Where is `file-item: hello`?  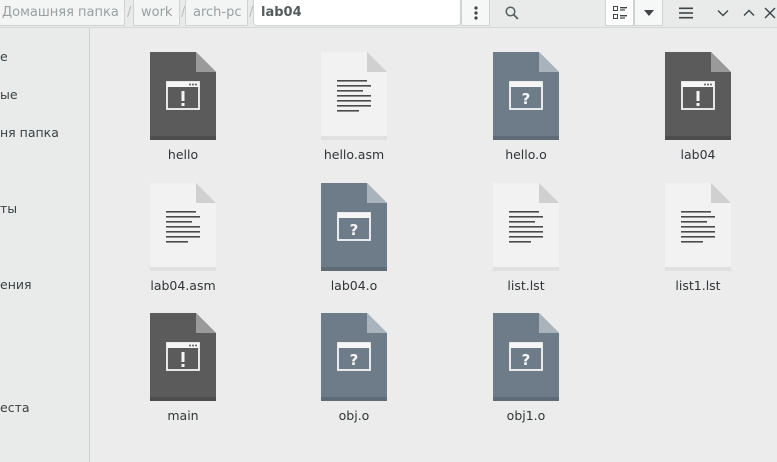
file-item: hello is located at coordinates (183, 112).